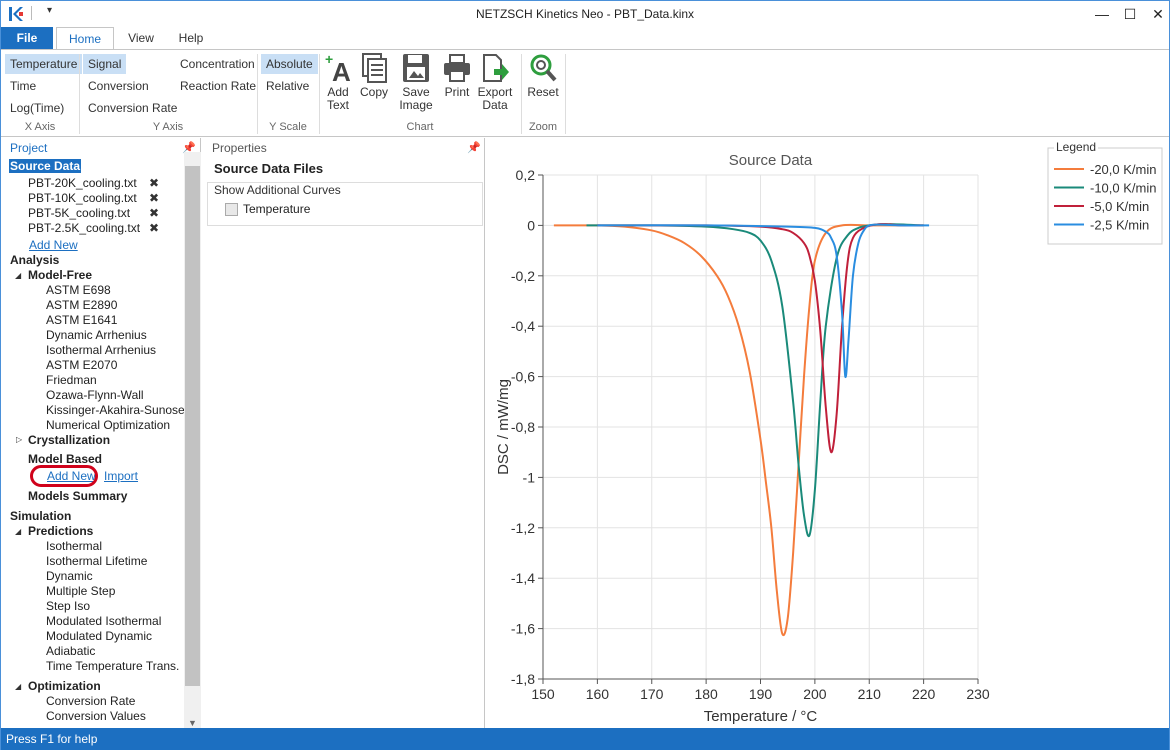 Image resolution: width=1170 pixels, height=750 pixels. Describe the element at coordinates (34, 260) in the screenshot. I see `tree-analysis: Analysis` at that location.